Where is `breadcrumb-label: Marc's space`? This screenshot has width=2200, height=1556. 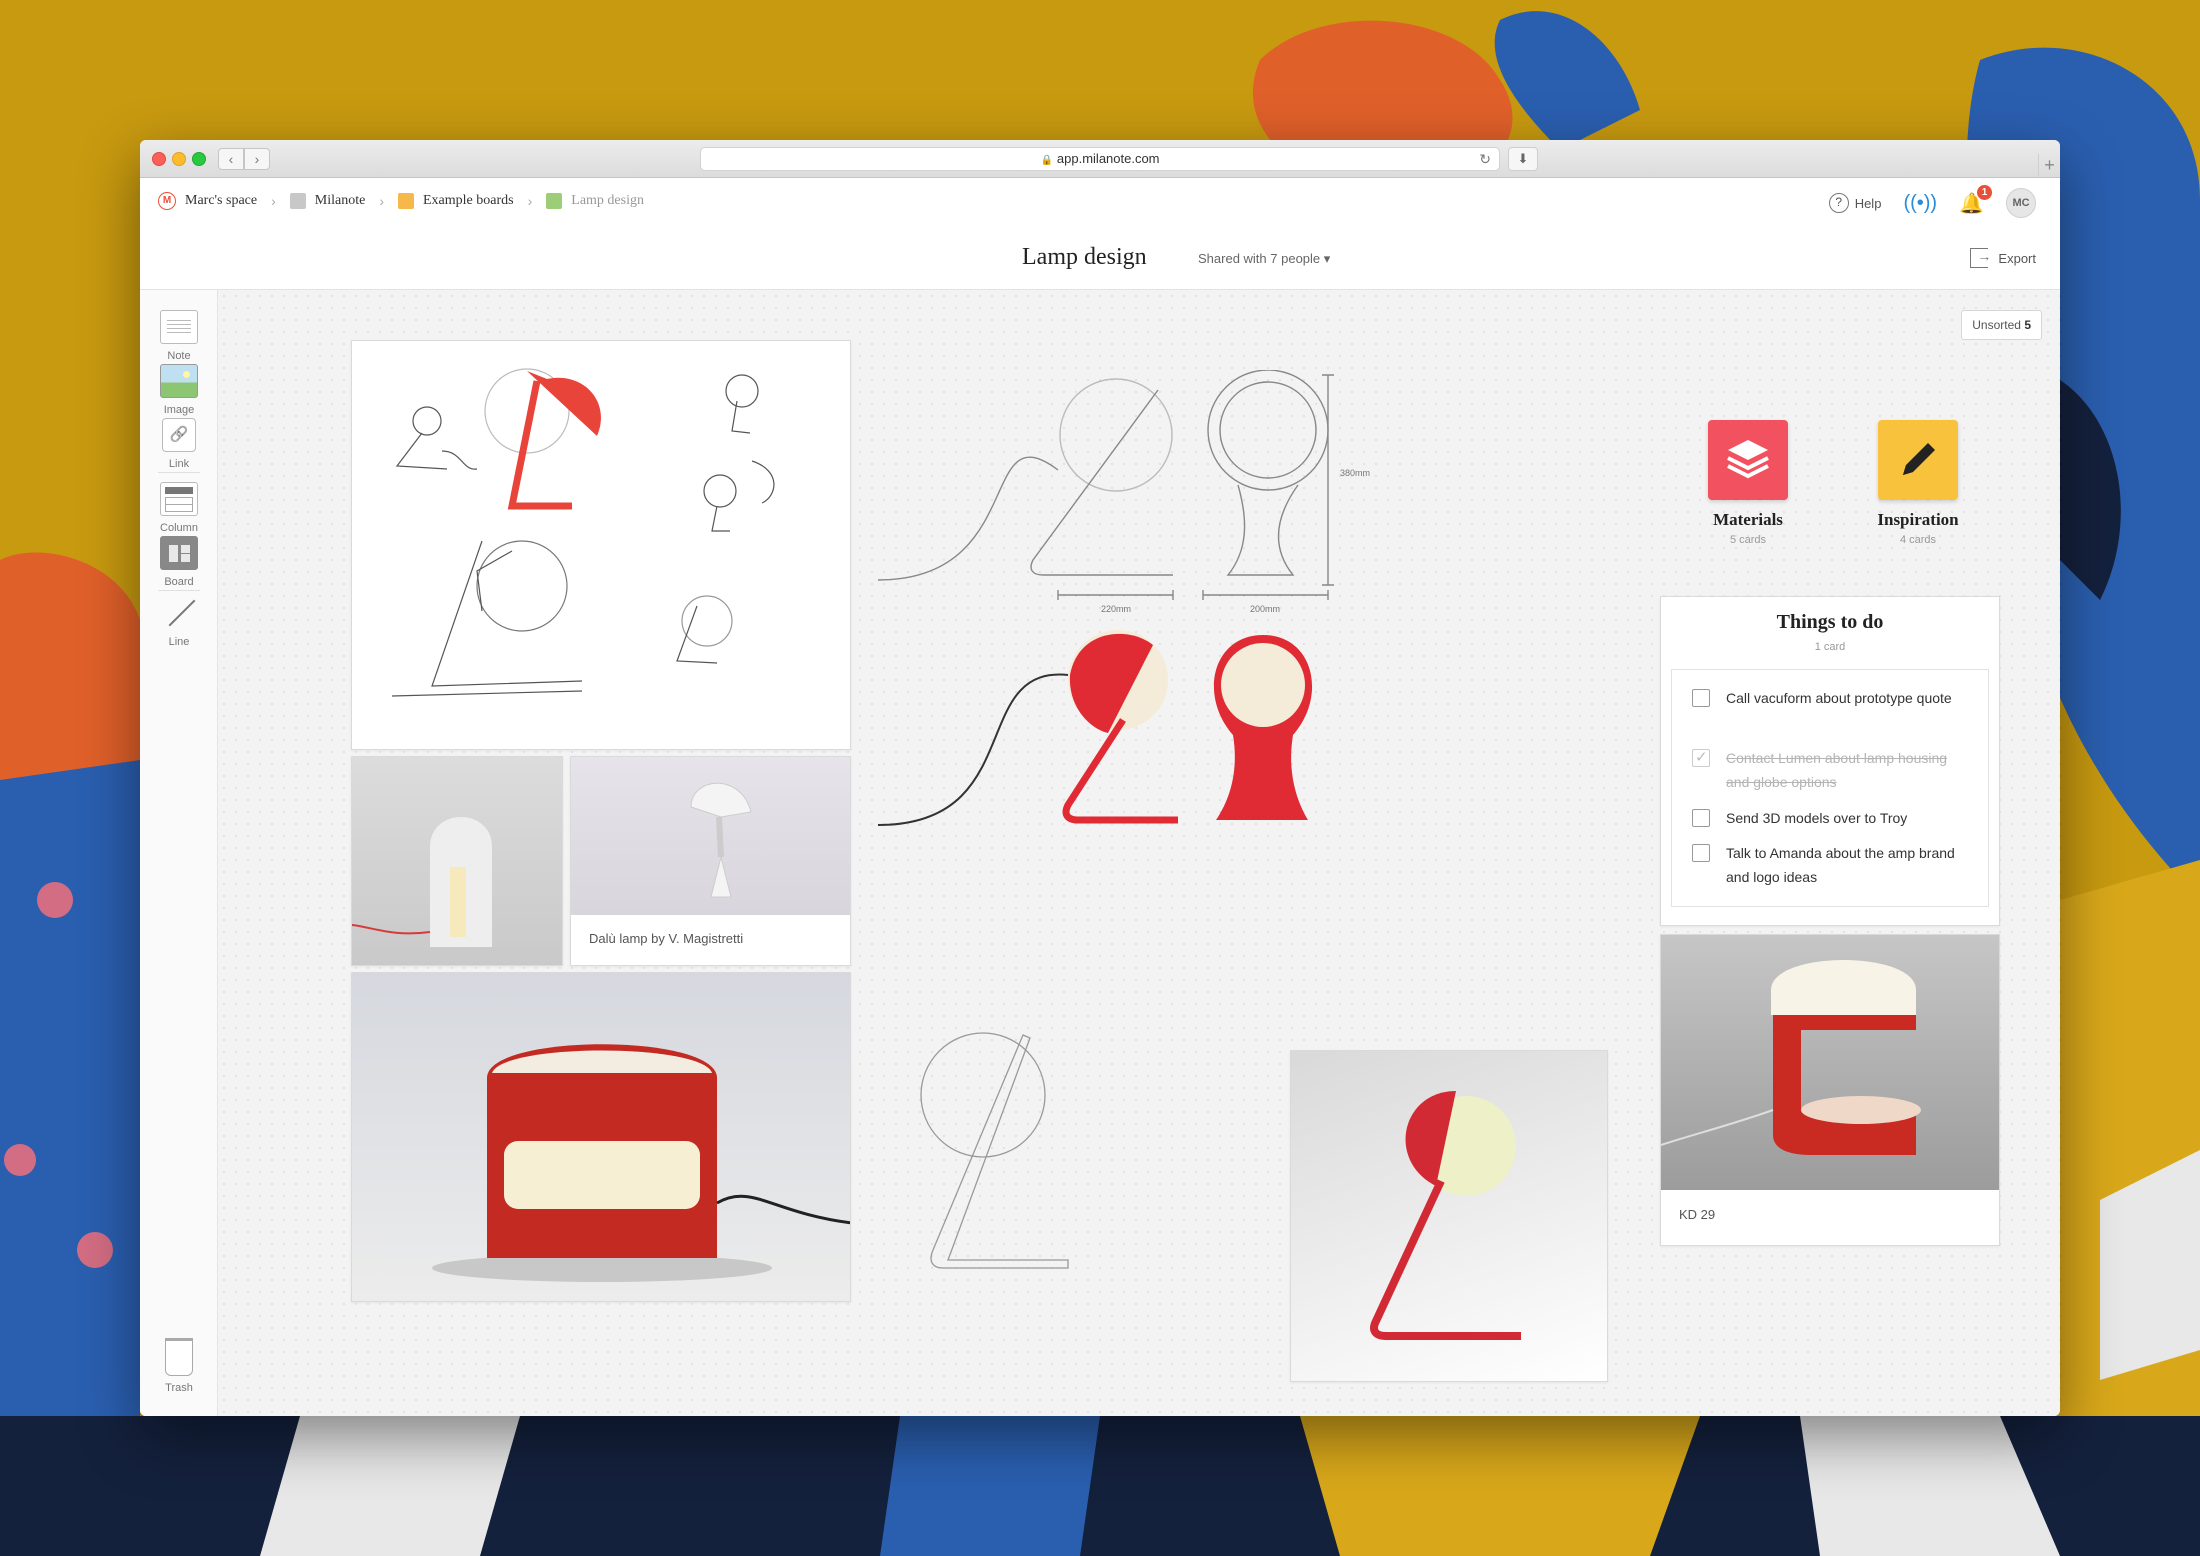 breadcrumb-label: Marc's space is located at coordinates (221, 200).